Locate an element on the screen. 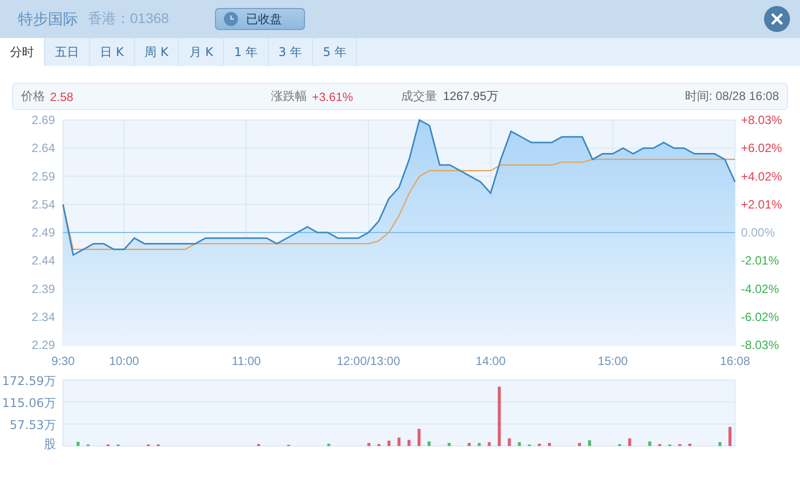 The height and width of the screenshot is (500, 800). axis-label: 10:00 is located at coordinates (124, 361).